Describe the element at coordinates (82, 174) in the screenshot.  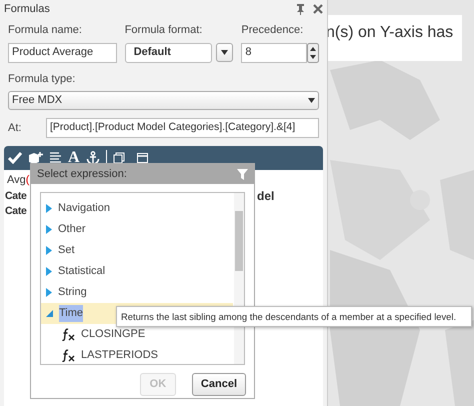
I see `dialog-title: Select expression:` at that location.